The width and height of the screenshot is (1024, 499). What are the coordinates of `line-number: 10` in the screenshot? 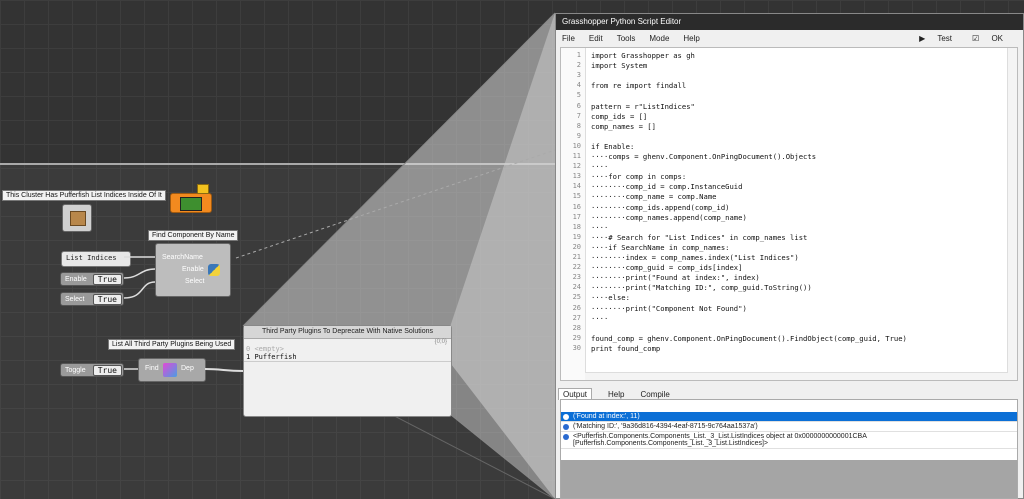 It's located at (576, 145).